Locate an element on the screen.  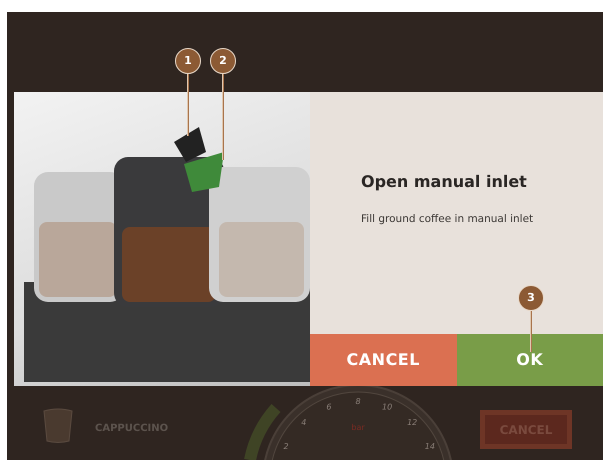
gauge-tick-label: 14 is located at coordinates (429, 446).